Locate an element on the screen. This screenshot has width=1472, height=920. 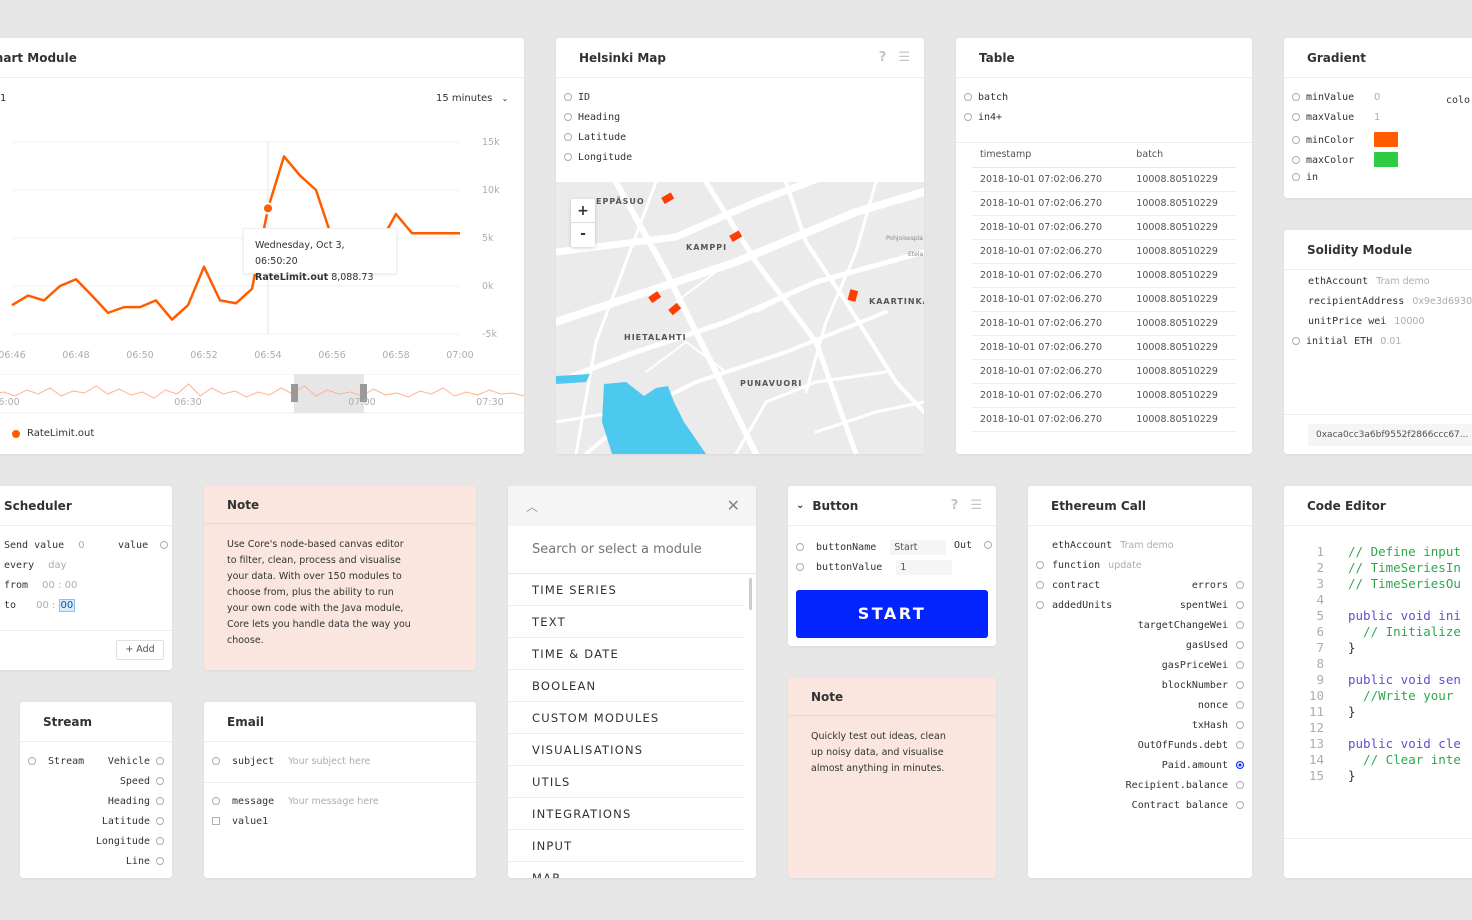
button-value-input: 1 is located at coordinates (924, 567).